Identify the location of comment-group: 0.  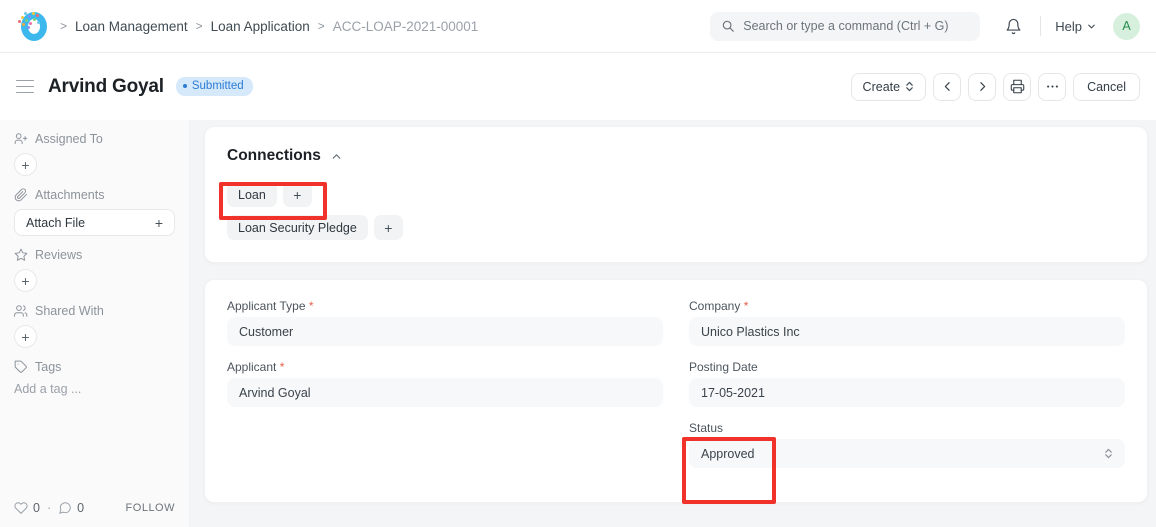
(71, 508).